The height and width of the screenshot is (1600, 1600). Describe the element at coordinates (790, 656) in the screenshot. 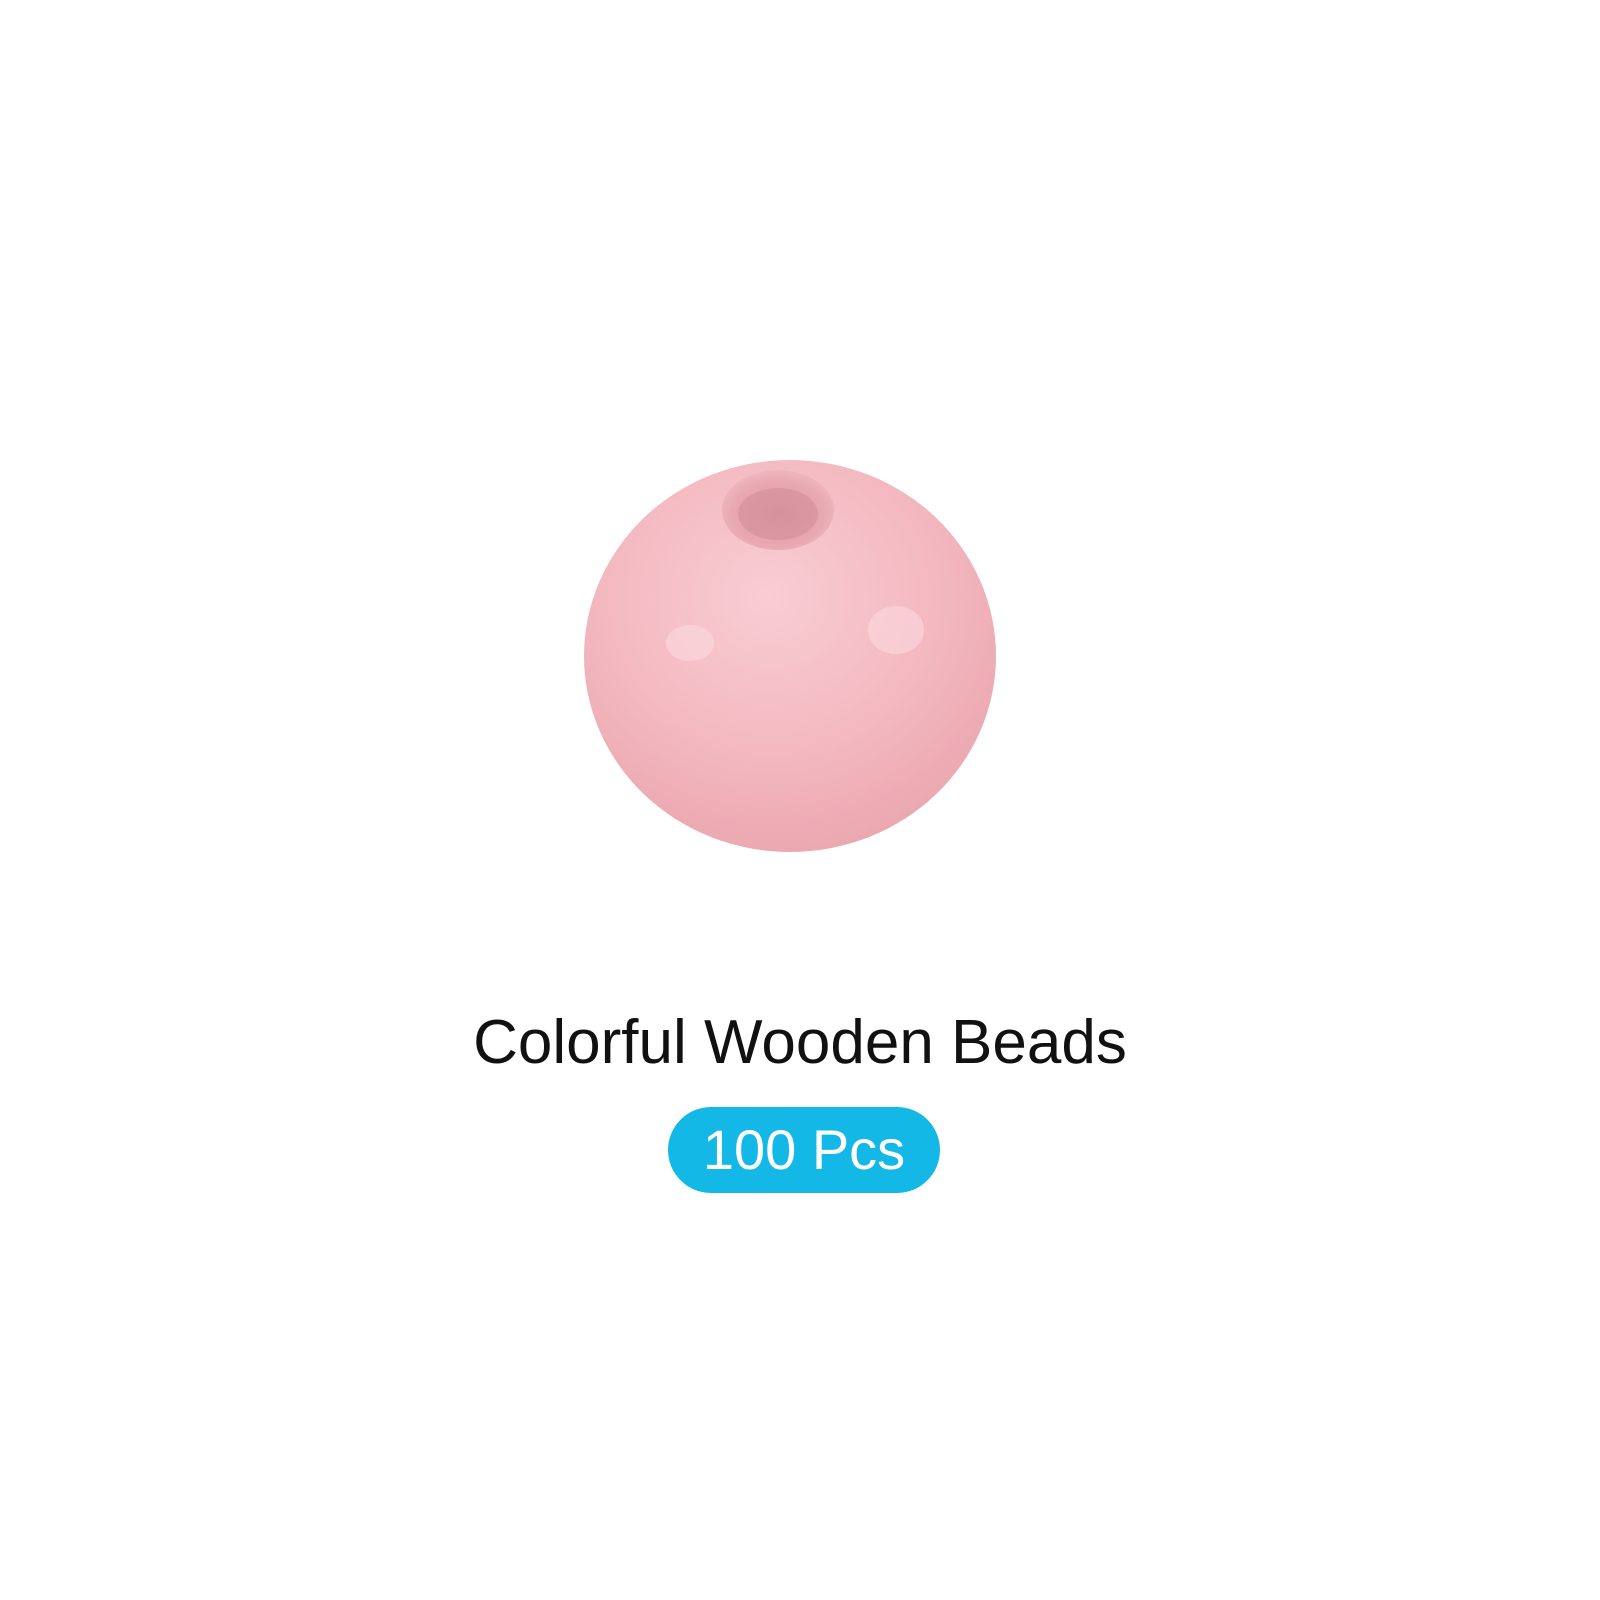

I see `pink-wooden-bead-icon` at that location.